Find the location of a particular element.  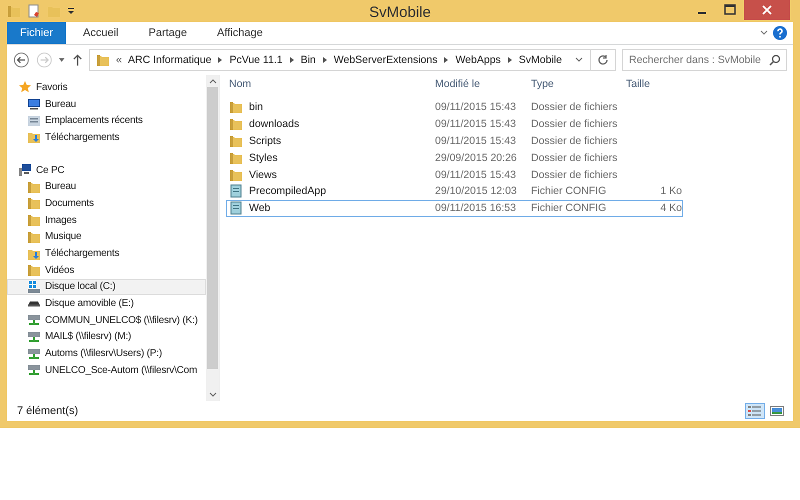

column-header: Modifié le is located at coordinates (483, 84).